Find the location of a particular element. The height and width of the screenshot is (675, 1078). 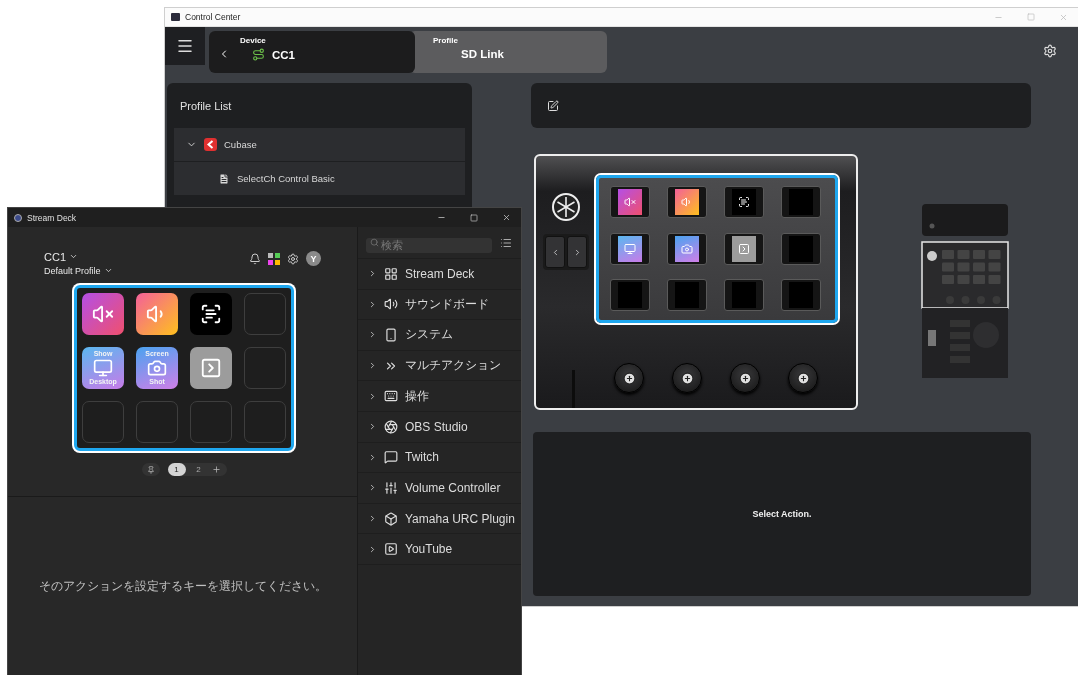

profile-list-item: SelectCh Control Basic is located at coordinates (319, 179).